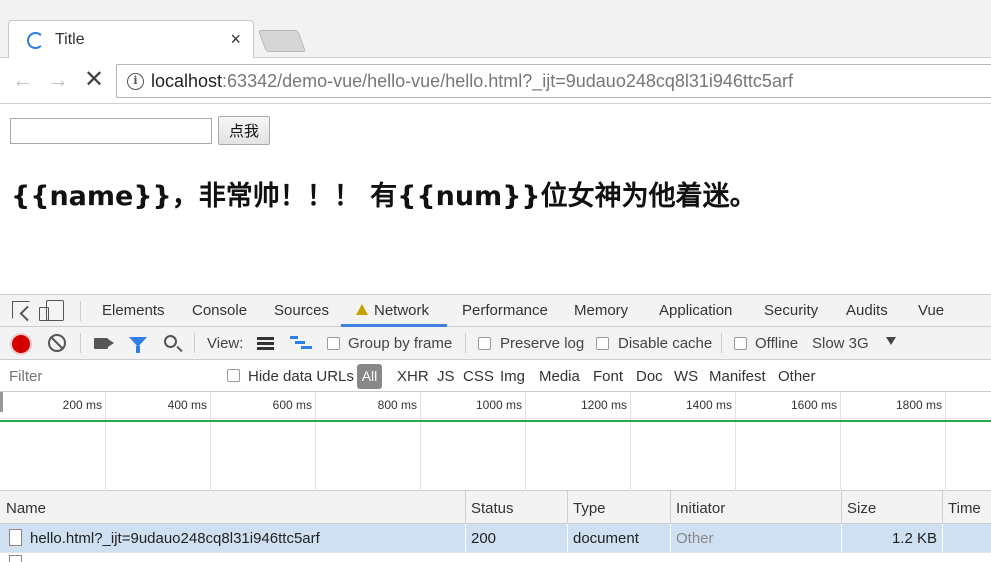  I want to click on offline-checkbox, so click(740, 343).